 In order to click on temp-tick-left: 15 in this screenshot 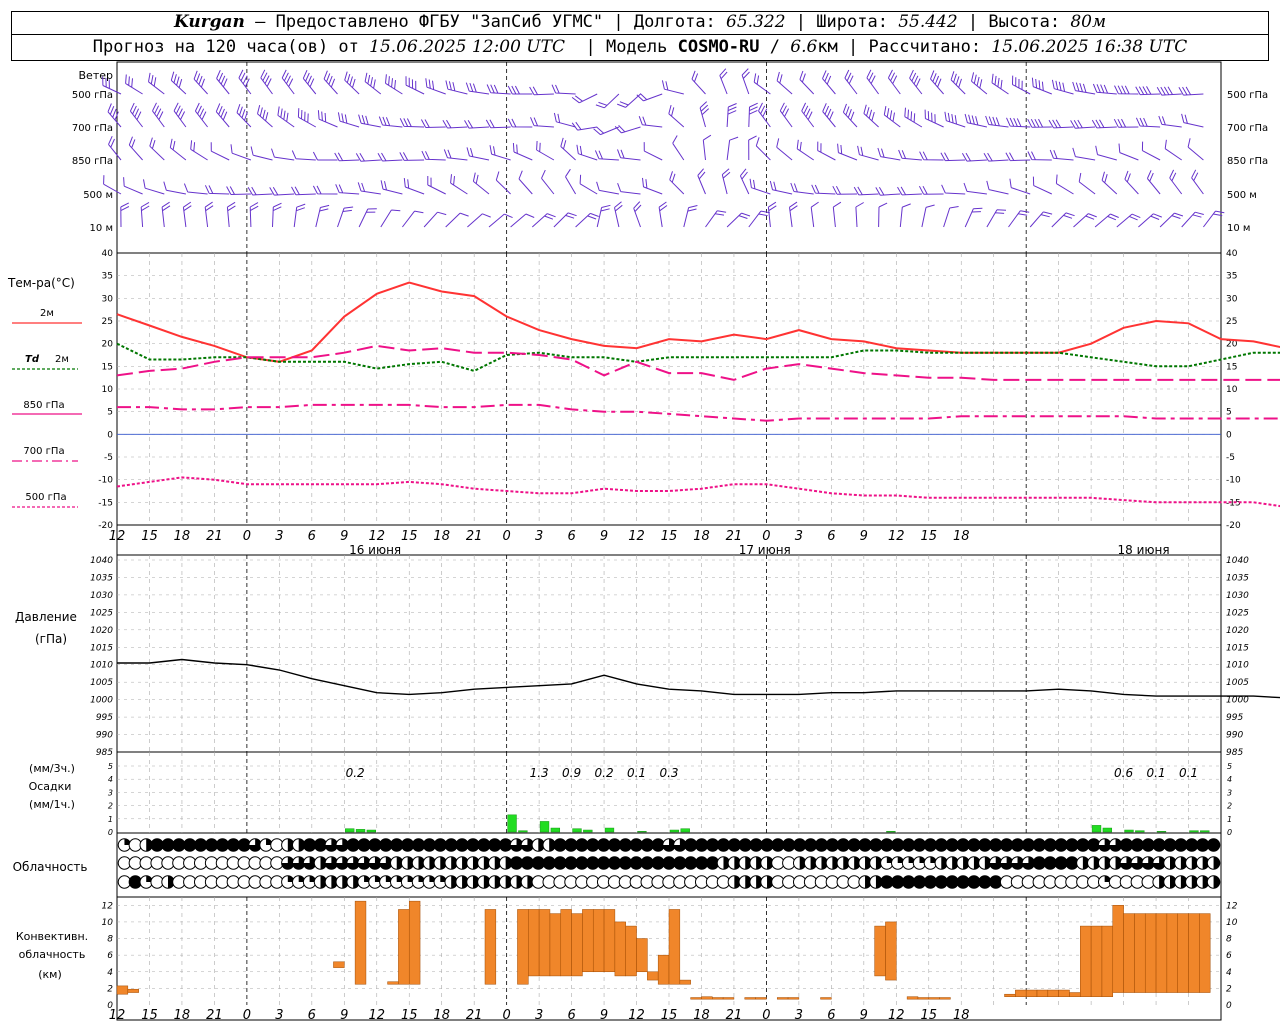, I will do `click(107, 367)`.